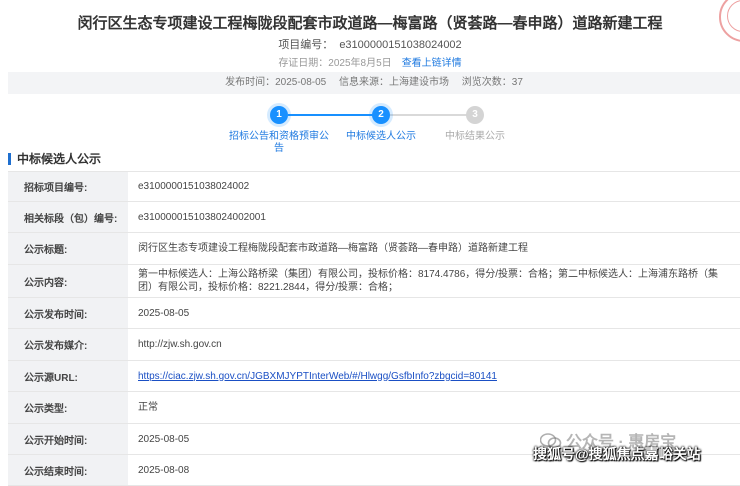  I want to click on step-1-label-line2: 告, so click(279, 148).